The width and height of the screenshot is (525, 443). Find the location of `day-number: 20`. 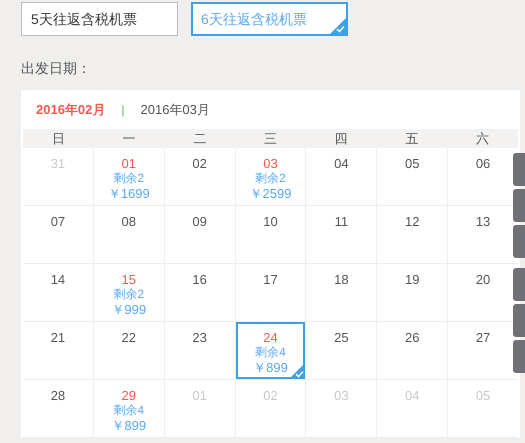

day-number: 20 is located at coordinates (483, 279).